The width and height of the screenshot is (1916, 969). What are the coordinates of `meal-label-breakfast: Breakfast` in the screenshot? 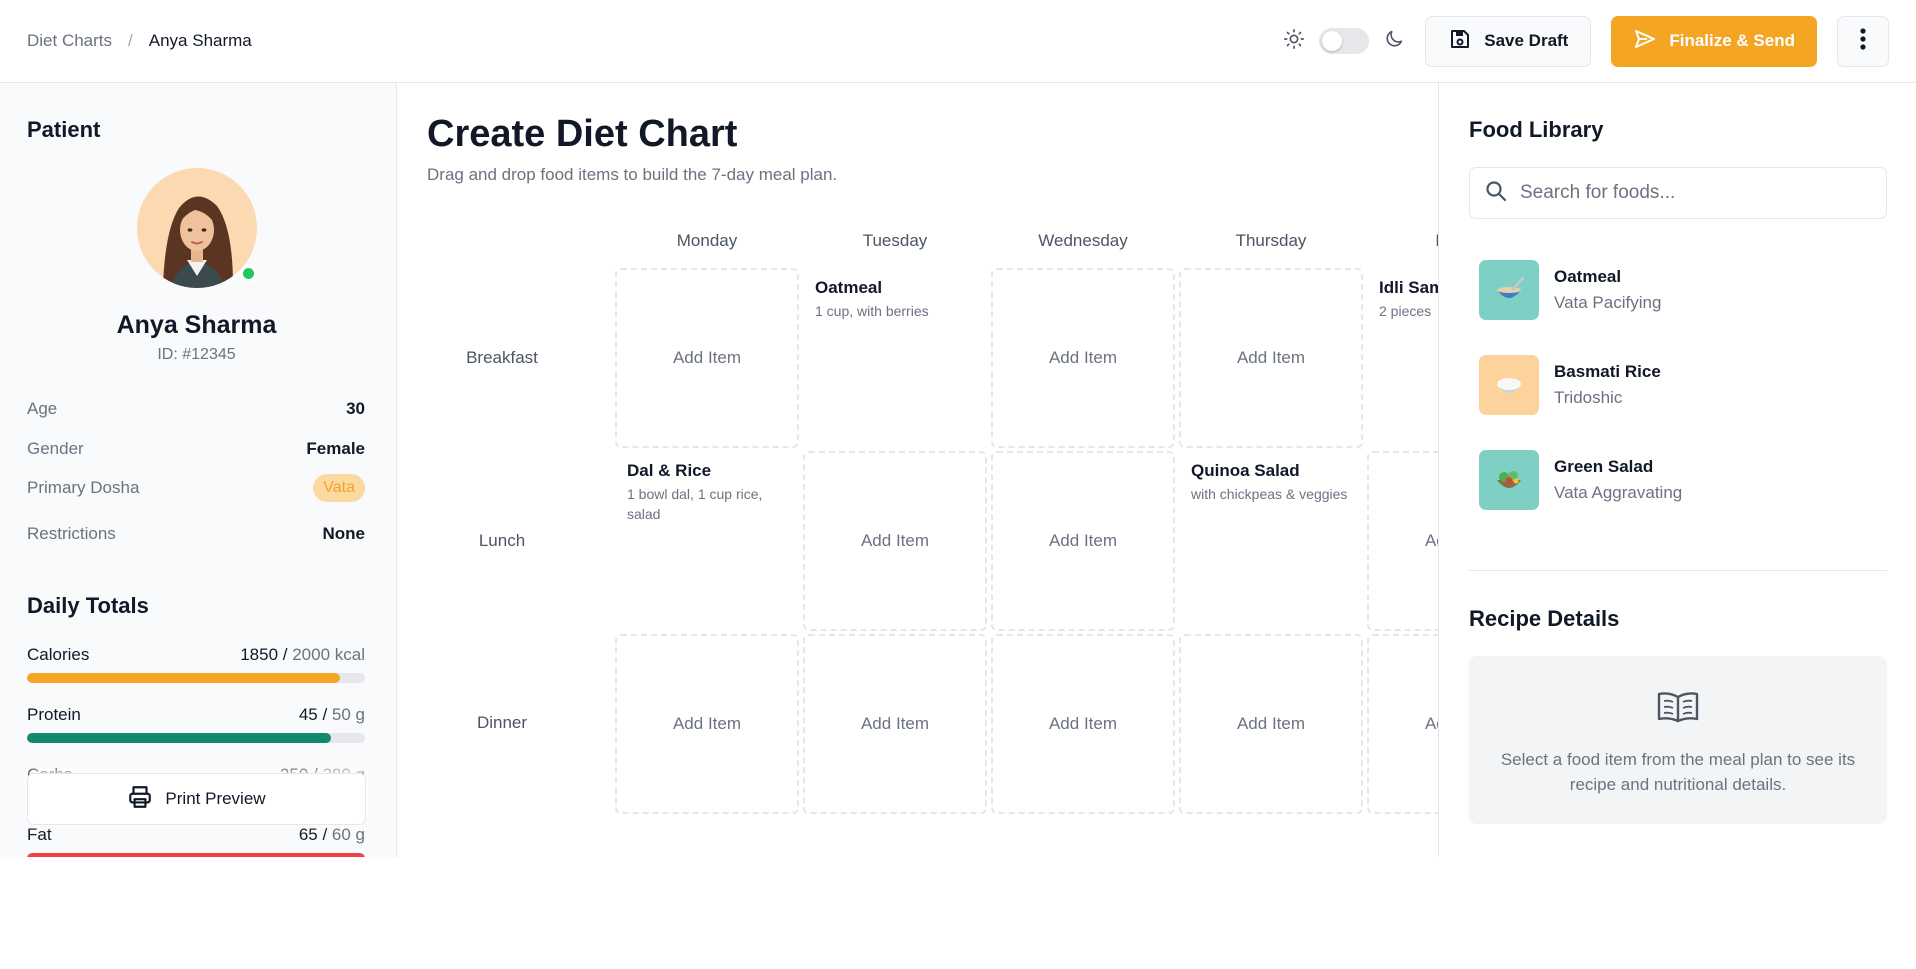 It's located at (502, 357).